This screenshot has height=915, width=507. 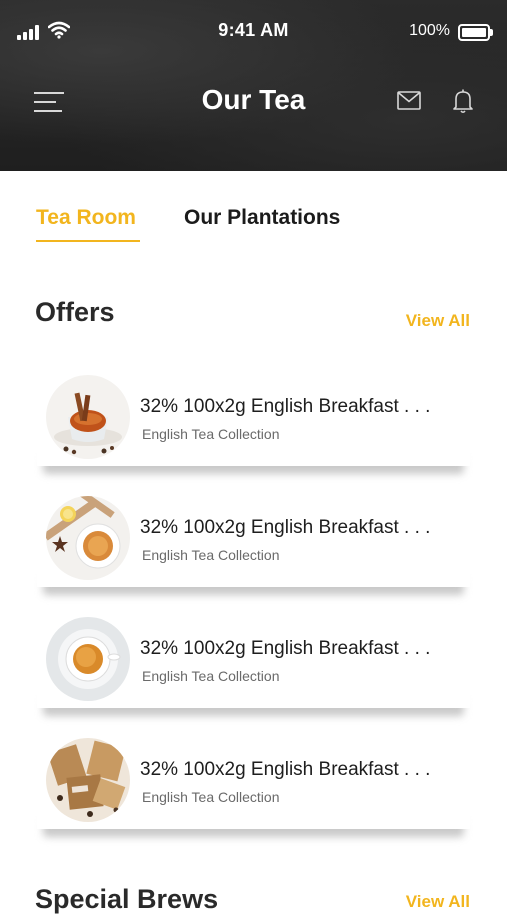 I want to click on tab-tea-room: Tea Room, so click(x=86, y=218).